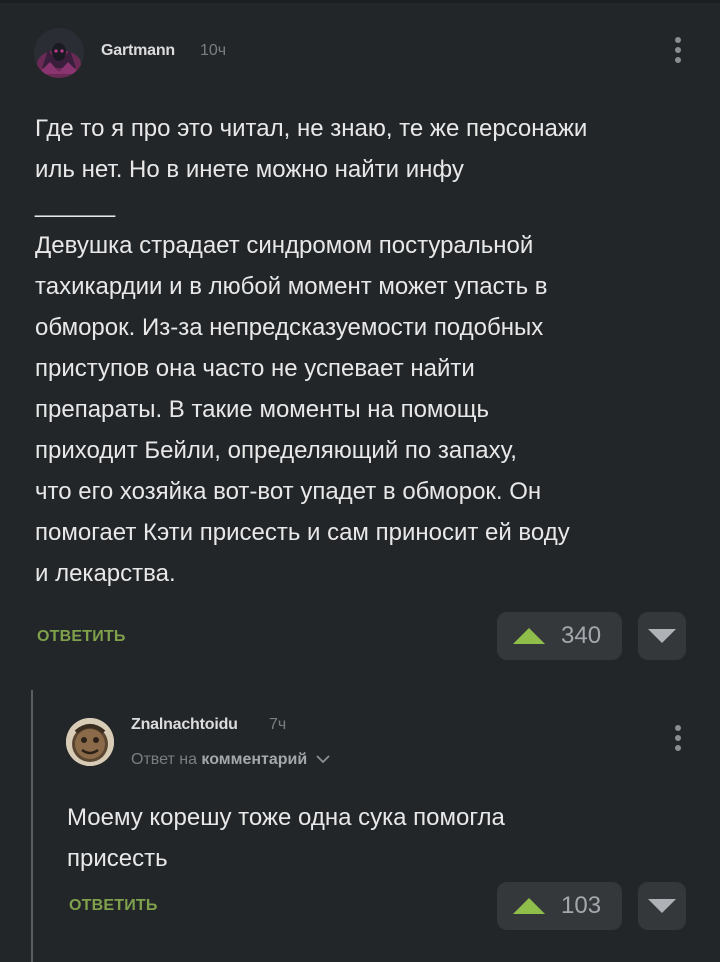 This screenshot has height=962, width=720. What do you see at coordinates (213, 50) in the screenshot?
I see `comment-time: 10ч` at bounding box center [213, 50].